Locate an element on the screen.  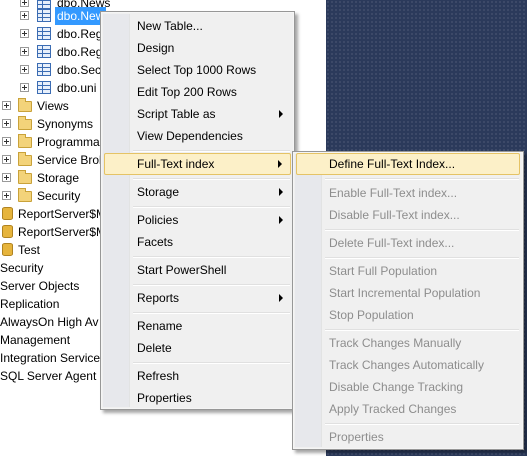
menu-item-label: Reports is located at coordinates (158, 298).